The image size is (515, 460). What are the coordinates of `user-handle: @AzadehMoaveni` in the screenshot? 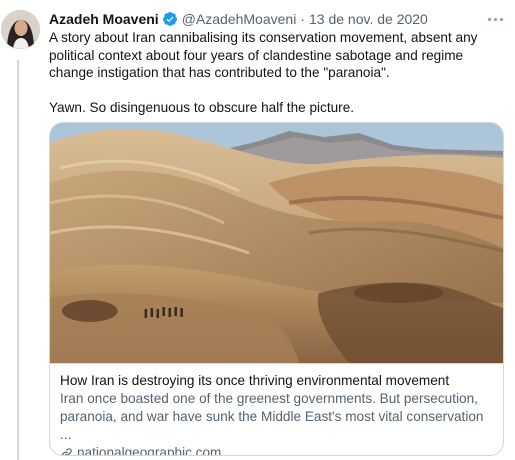 It's located at (239, 19).